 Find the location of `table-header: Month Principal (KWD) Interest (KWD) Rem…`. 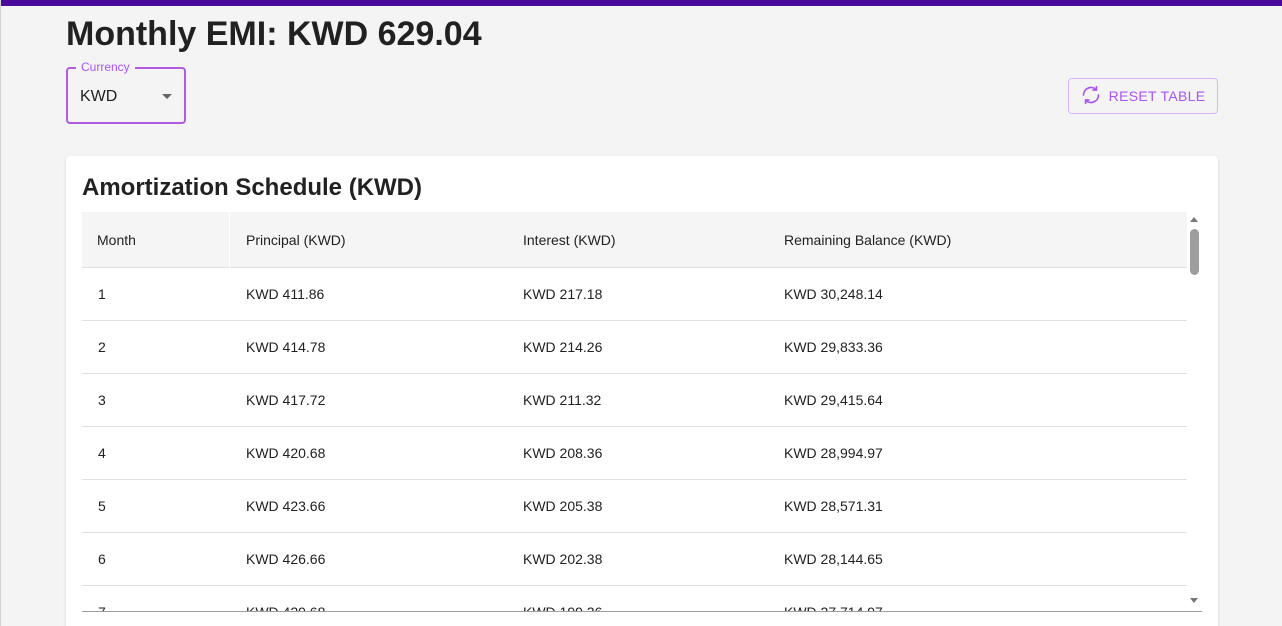

table-header: Month Principal (KWD) Interest (KWD) Rem… is located at coordinates (634, 240).